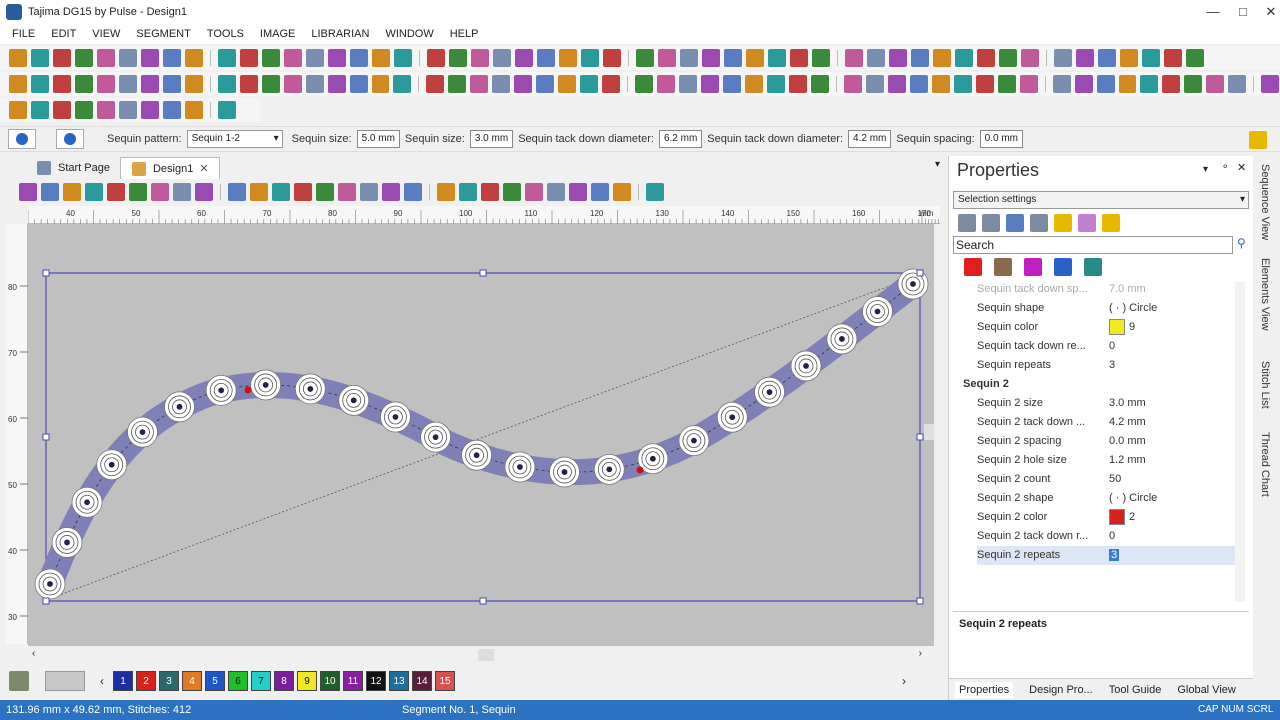 This screenshot has height=720, width=1280. Describe the element at coordinates (23, 34) in the screenshot. I see `menu-file: FILE` at that location.